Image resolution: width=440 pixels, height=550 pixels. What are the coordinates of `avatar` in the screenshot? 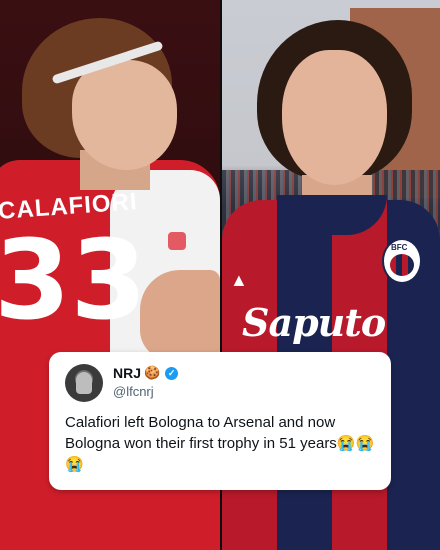 It's located at (84, 383).